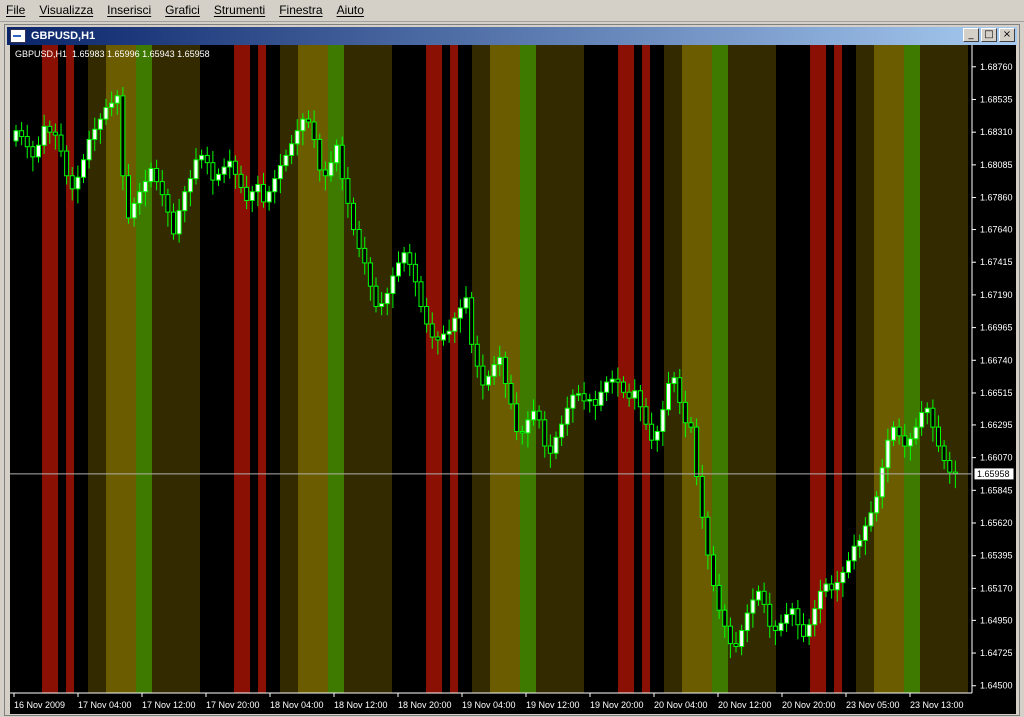  What do you see at coordinates (553, 705) in the screenshot?
I see `time-tick-label: 19 Nov 12:00` at bounding box center [553, 705].